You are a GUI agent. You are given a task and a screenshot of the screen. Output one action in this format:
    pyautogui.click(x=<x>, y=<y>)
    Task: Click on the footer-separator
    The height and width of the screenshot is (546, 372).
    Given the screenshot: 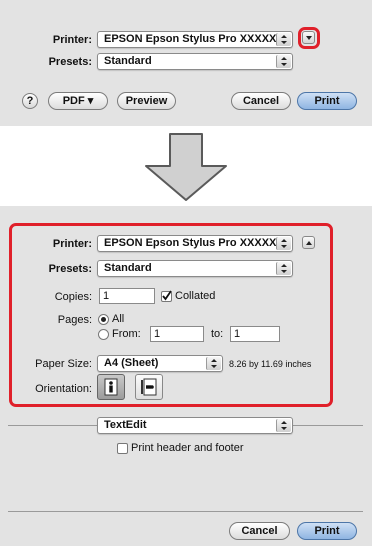 What is the action you would take?
    pyautogui.click(x=185, y=511)
    